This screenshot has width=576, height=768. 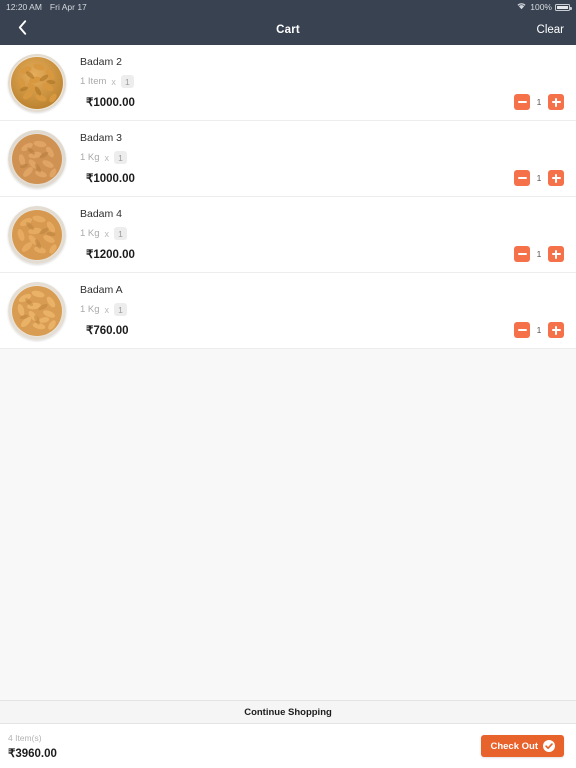 I want to click on item-info: Badam 2 1 Item x 1 ₹1000.00, so click(x=315, y=82).